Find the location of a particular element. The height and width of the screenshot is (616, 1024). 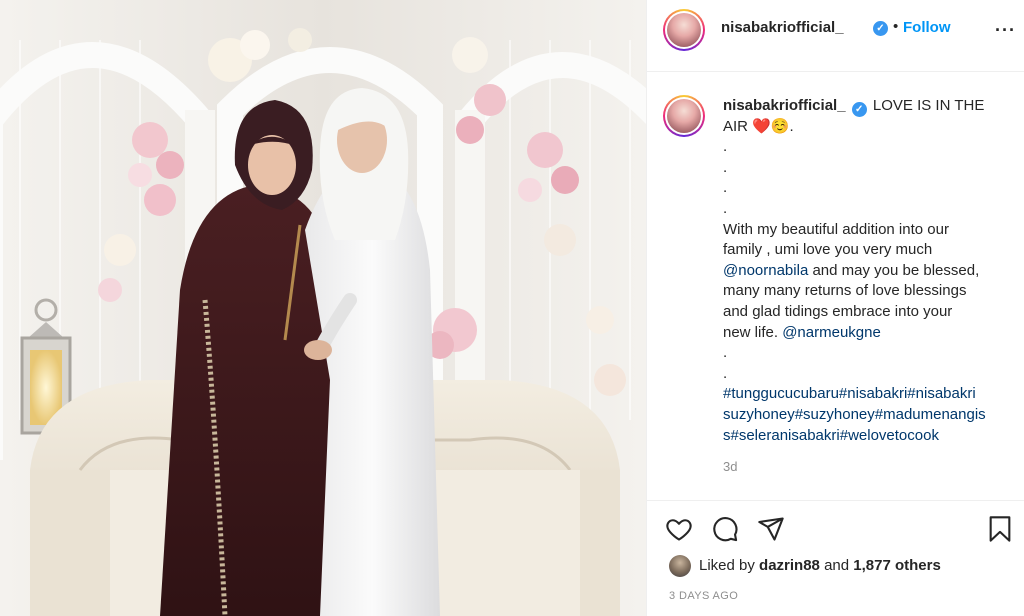

caption-line-11: new life. @narmeukgne is located at coordinates (868, 333).